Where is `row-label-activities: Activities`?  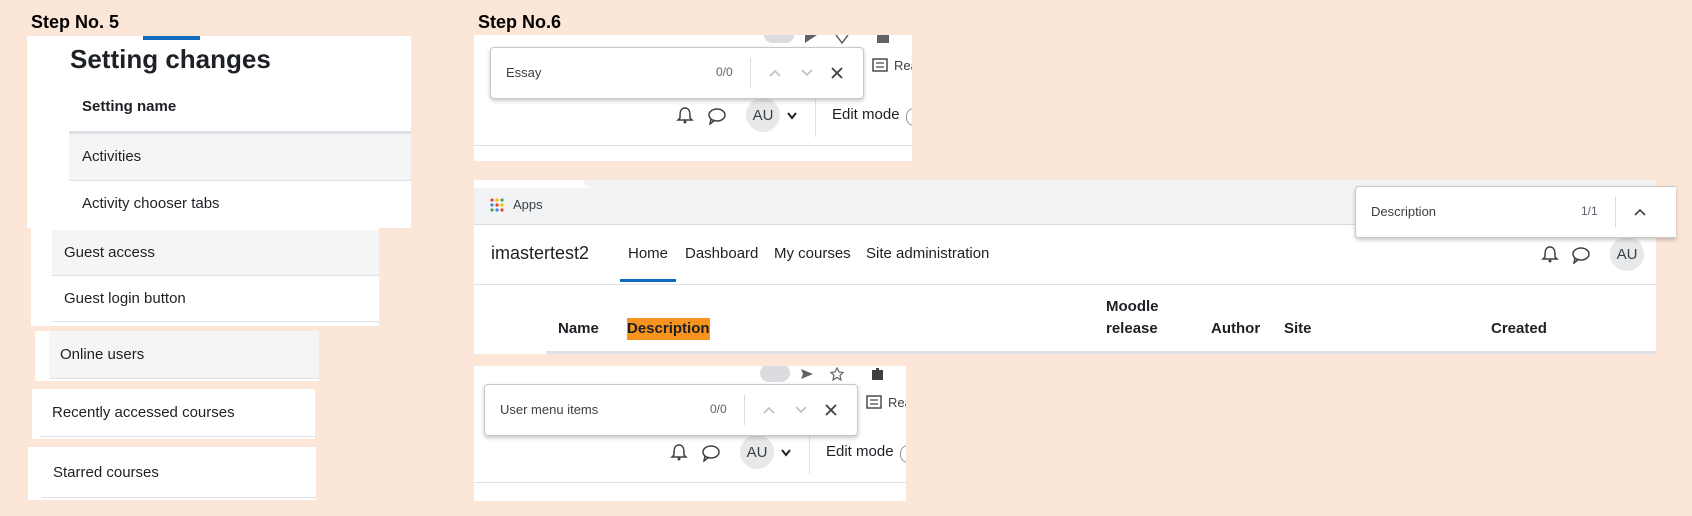
row-label-activities: Activities is located at coordinates (112, 156).